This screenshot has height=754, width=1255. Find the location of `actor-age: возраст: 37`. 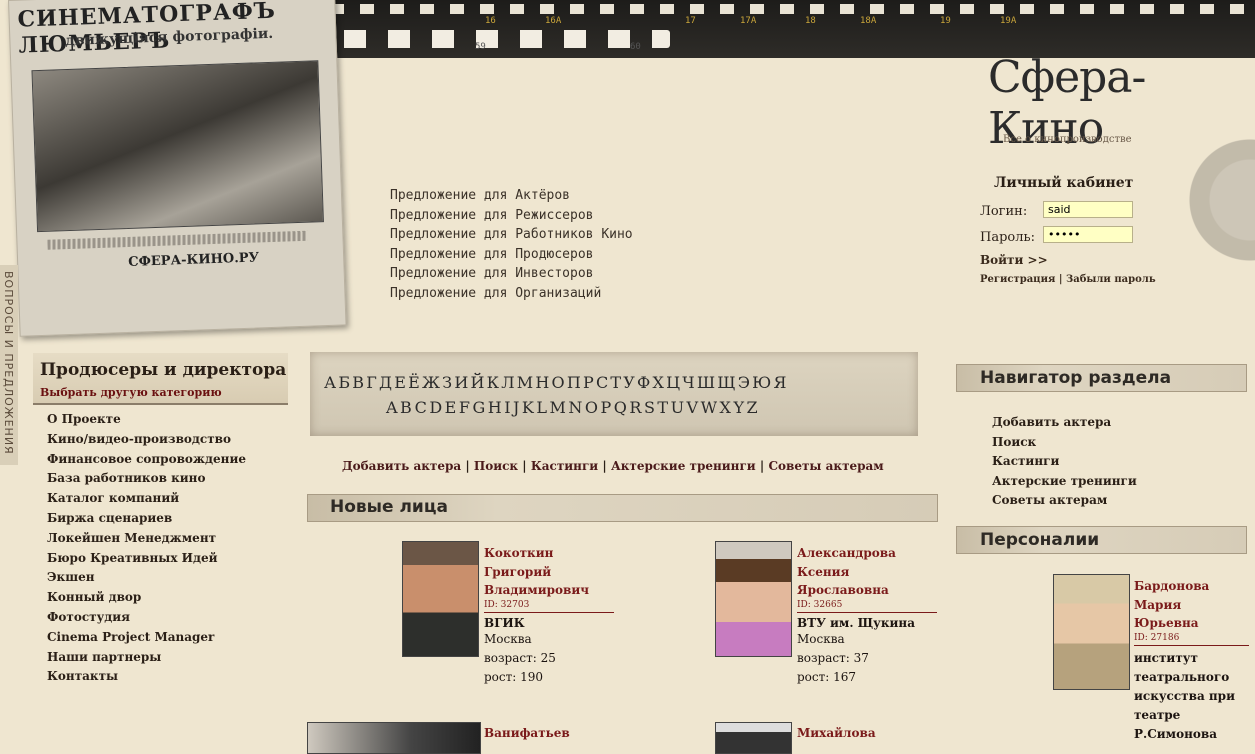

actor-age: возраст: 37 is located at coordinates (833, 657).